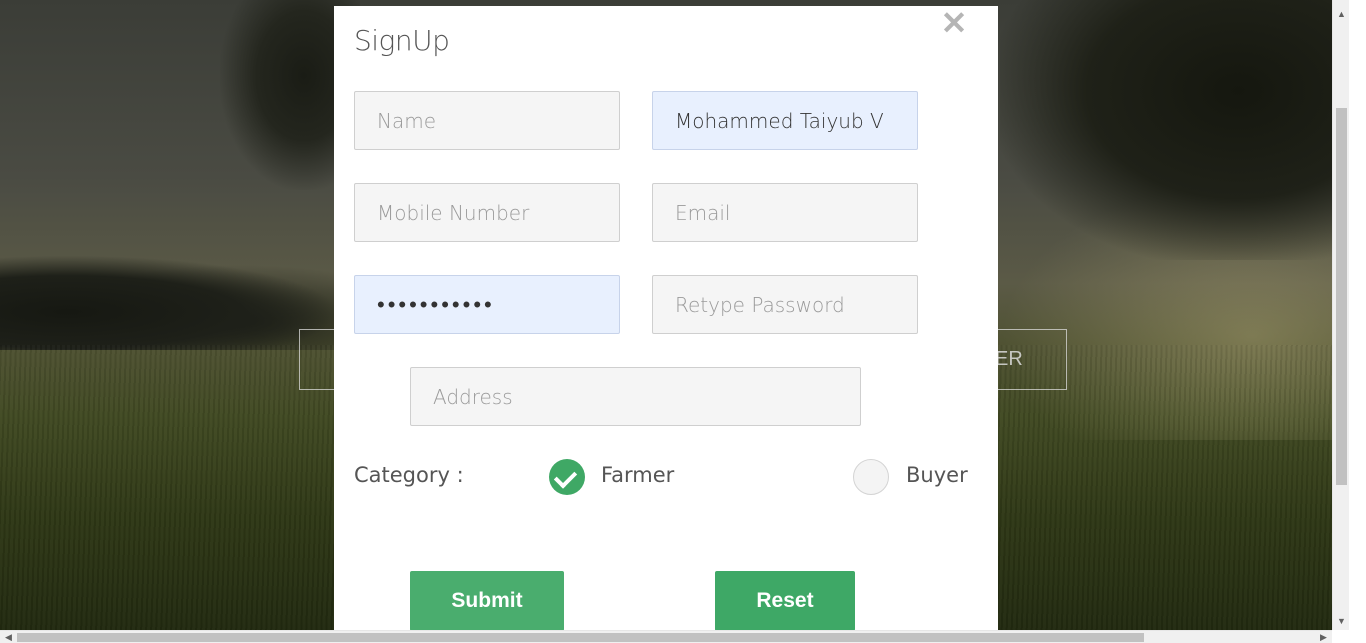 This screenshot has width=1366, height=643. I want to click on background-button-right: ER, so click(1031, 359).